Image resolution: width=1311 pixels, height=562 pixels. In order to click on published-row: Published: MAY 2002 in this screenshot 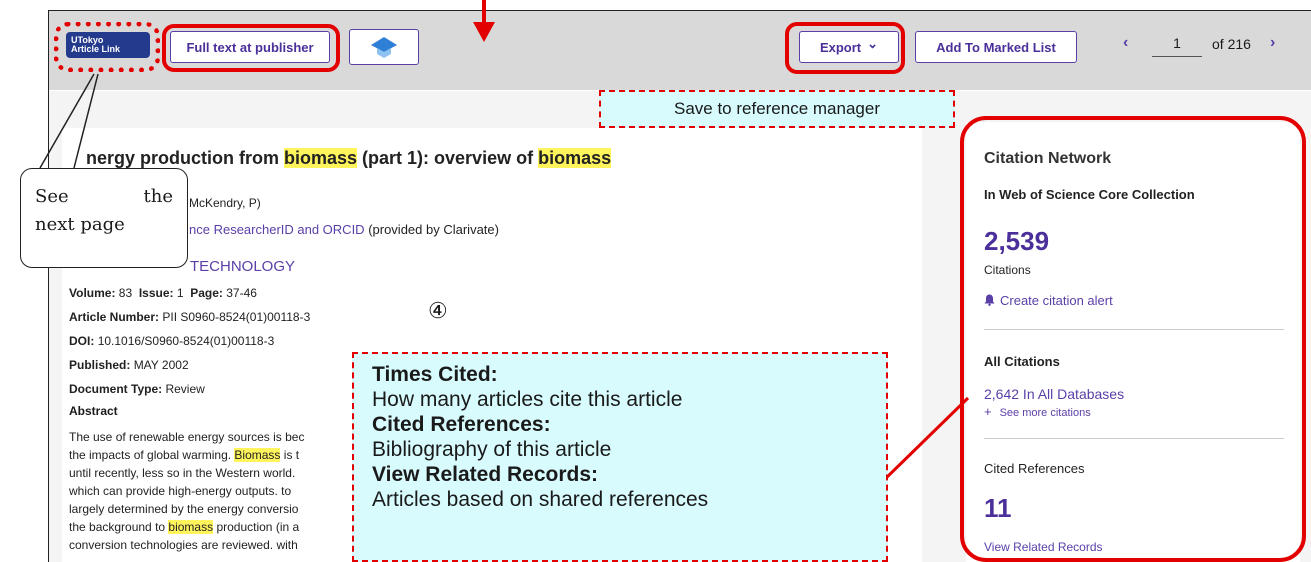, I will do `click(129, 365)`.